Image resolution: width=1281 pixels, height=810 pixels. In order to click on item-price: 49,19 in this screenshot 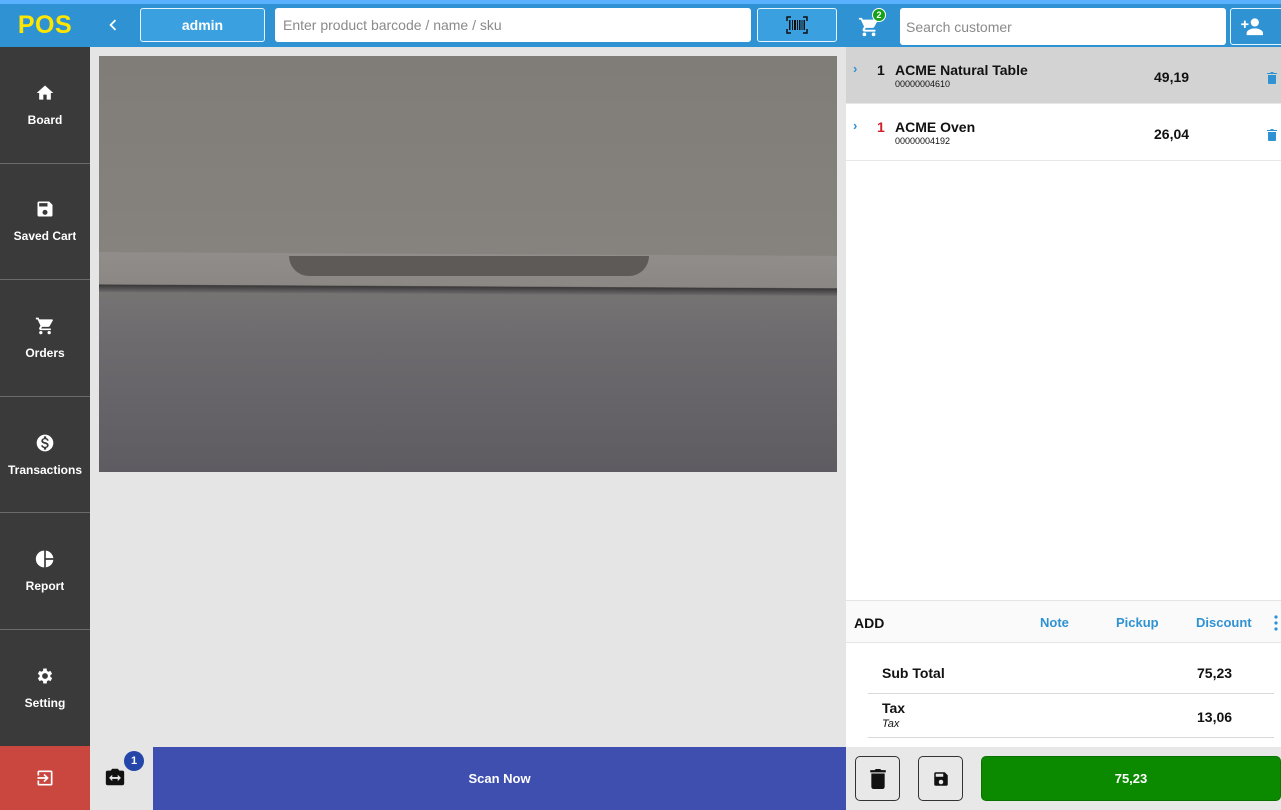, I will do `click(1172, 77)`.